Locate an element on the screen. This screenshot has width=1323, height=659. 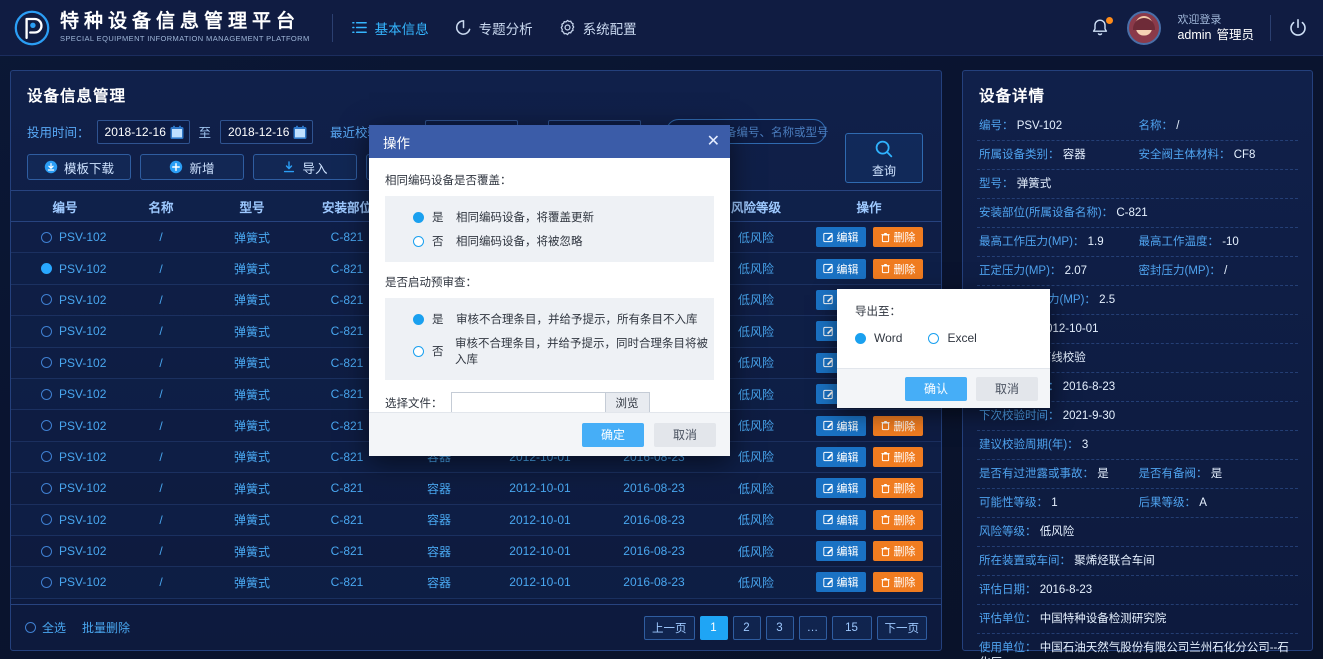
pagination-item: 上一页 is located at coordinates (669, 627).